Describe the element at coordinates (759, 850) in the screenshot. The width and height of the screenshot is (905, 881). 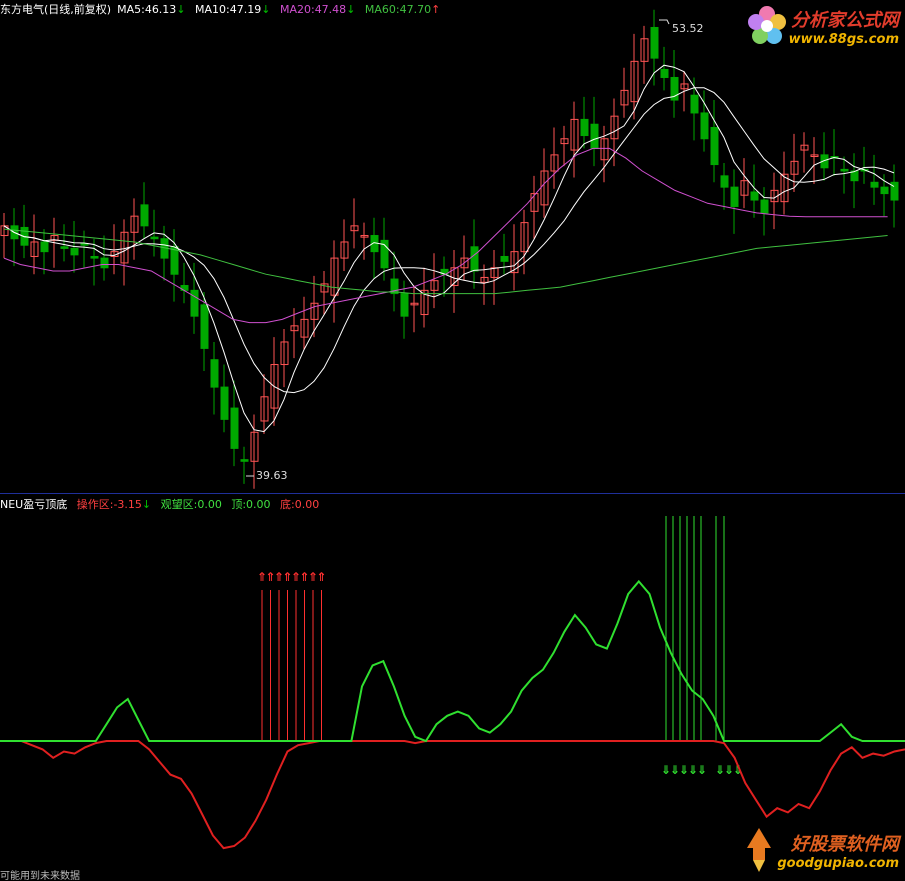
I see `rocket-icon` at that location.